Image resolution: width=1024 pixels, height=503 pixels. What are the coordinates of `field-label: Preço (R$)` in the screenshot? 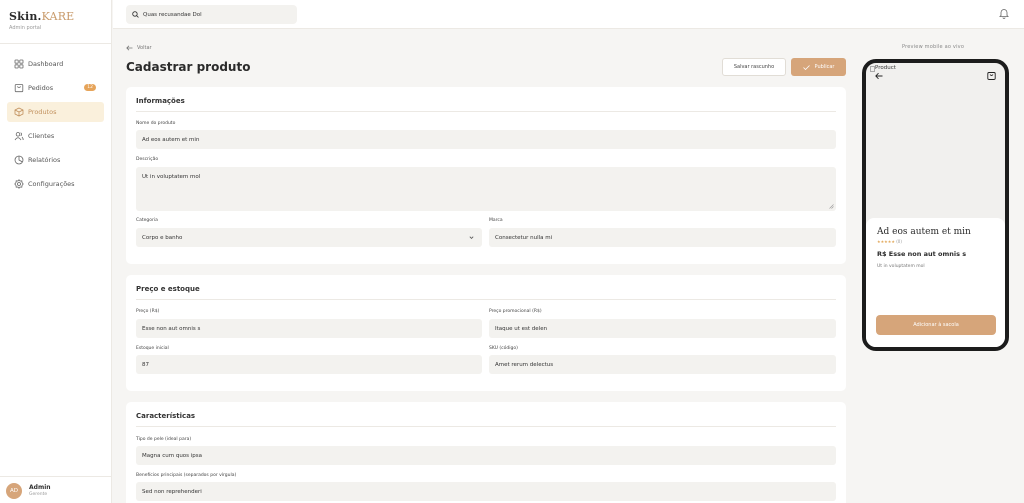 It's located at (148, 311).